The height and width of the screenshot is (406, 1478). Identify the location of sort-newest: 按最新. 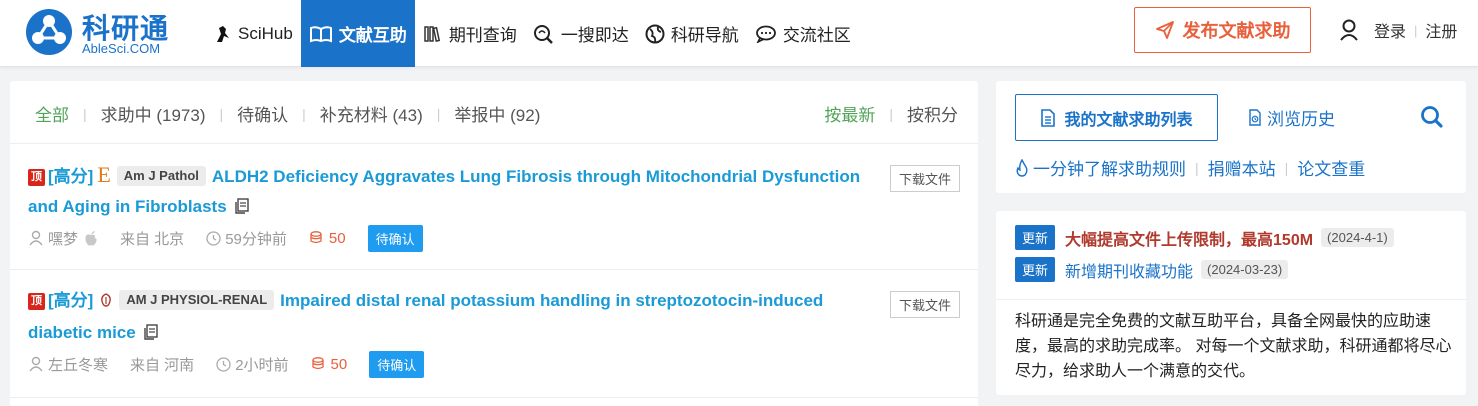
(849, 113).